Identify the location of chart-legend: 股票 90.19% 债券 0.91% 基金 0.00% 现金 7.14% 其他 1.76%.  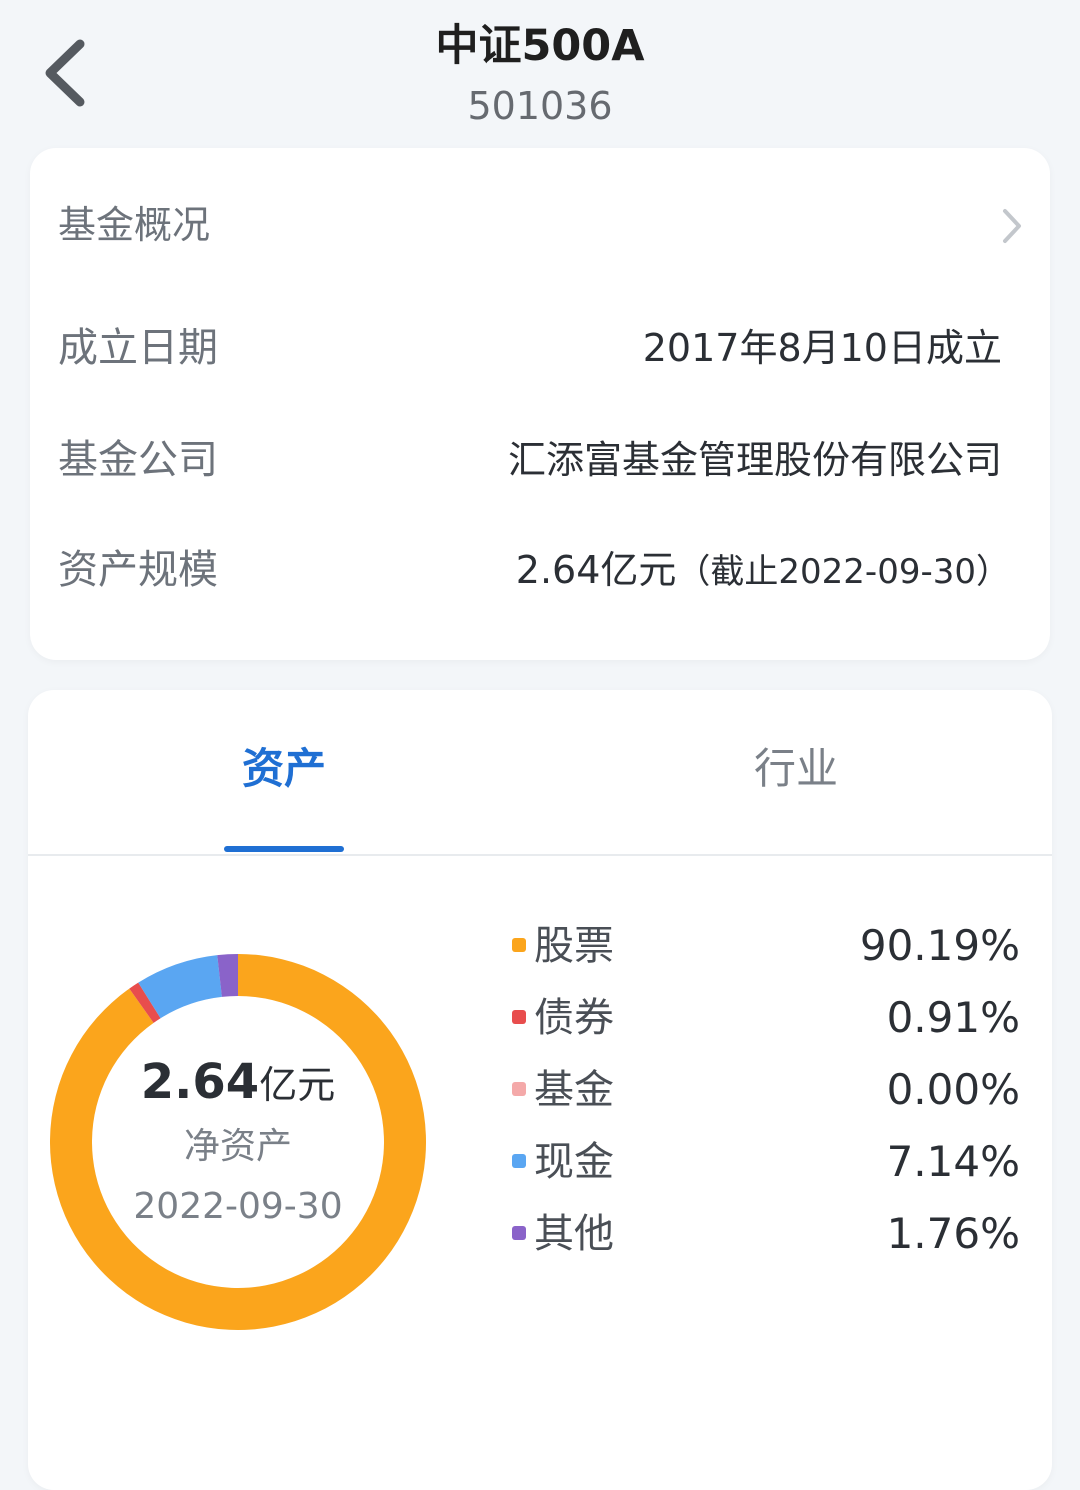
(772, 1092).